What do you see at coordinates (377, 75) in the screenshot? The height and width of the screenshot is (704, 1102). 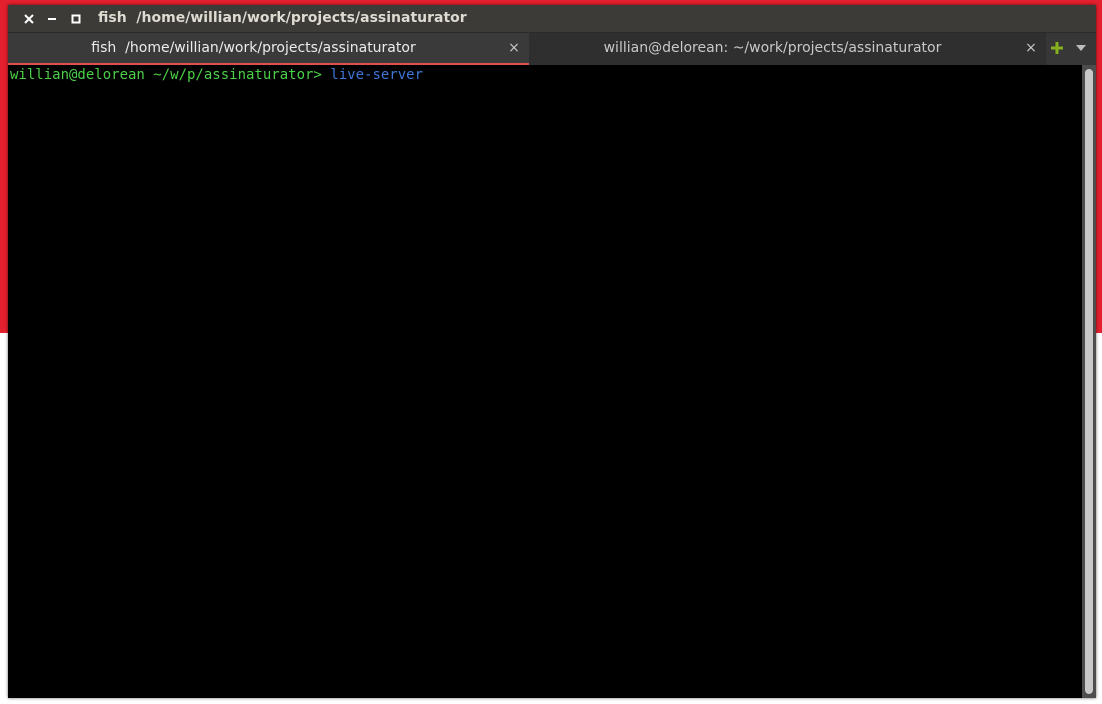 I see `shell-command: live-server` at bounding box center [377, 75].